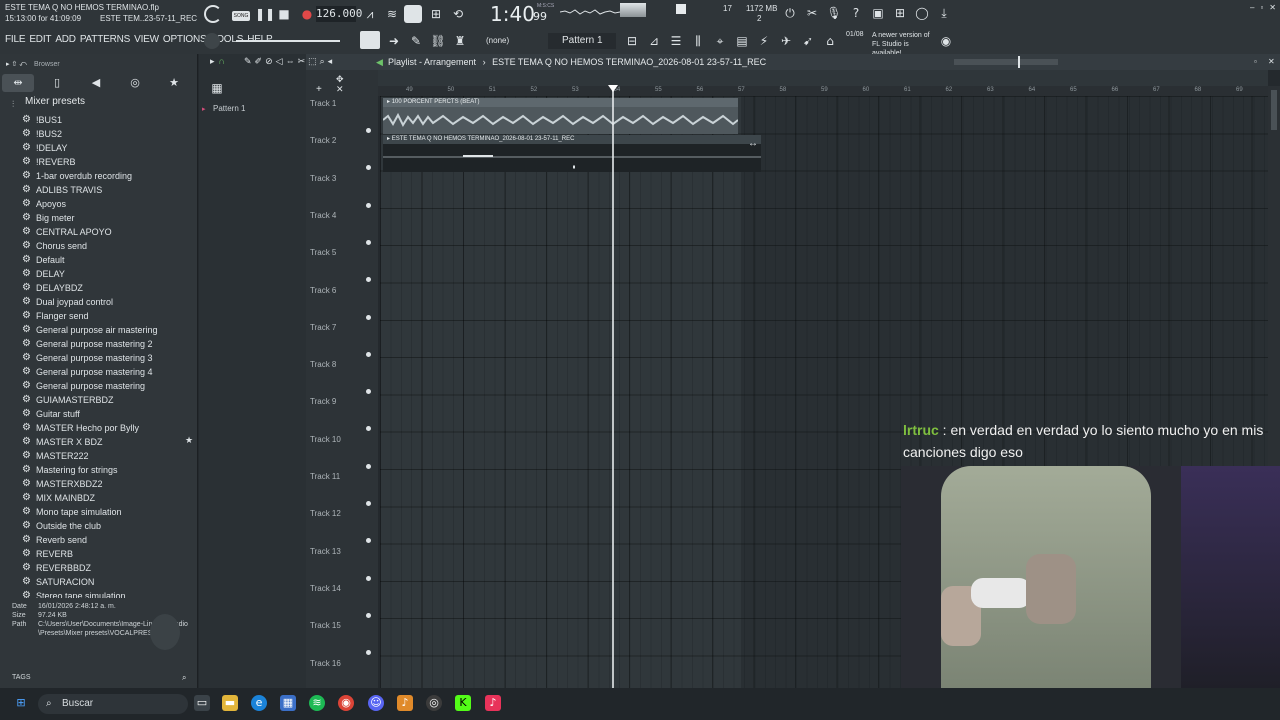 The image size is (1280, 720). What do you see at coordinates (1271, 61) in the screenshot?
I see `playlist-close-icon: ✕` at bounding box center [1271, 61].